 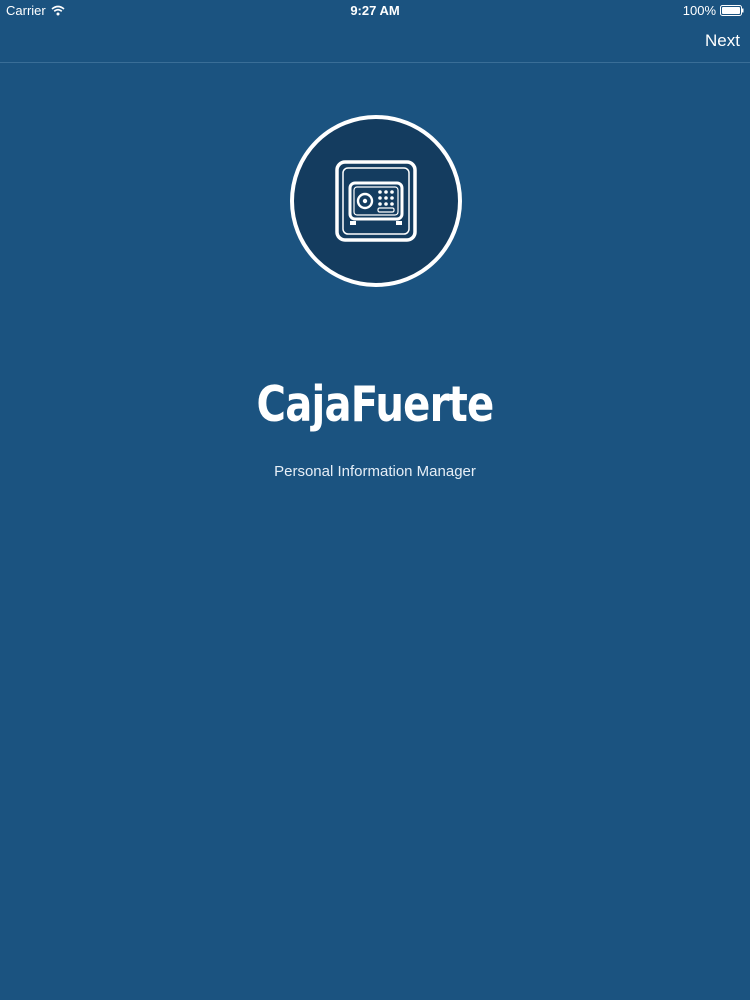 What do you see at coordinates (375, 404) in the screenshot?
I see `app-title: CajaFuerte` at bounding box center [375, 404].